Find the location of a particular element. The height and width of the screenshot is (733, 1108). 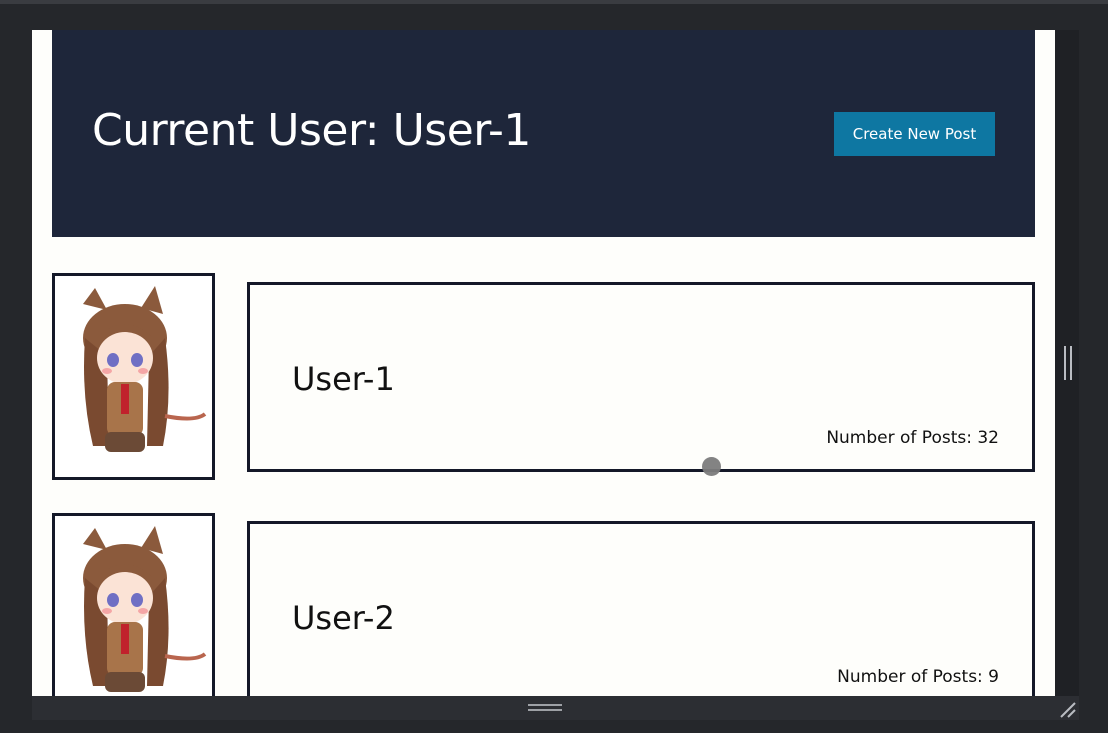

user-name: User-1 is located at coordinates (343, 379).